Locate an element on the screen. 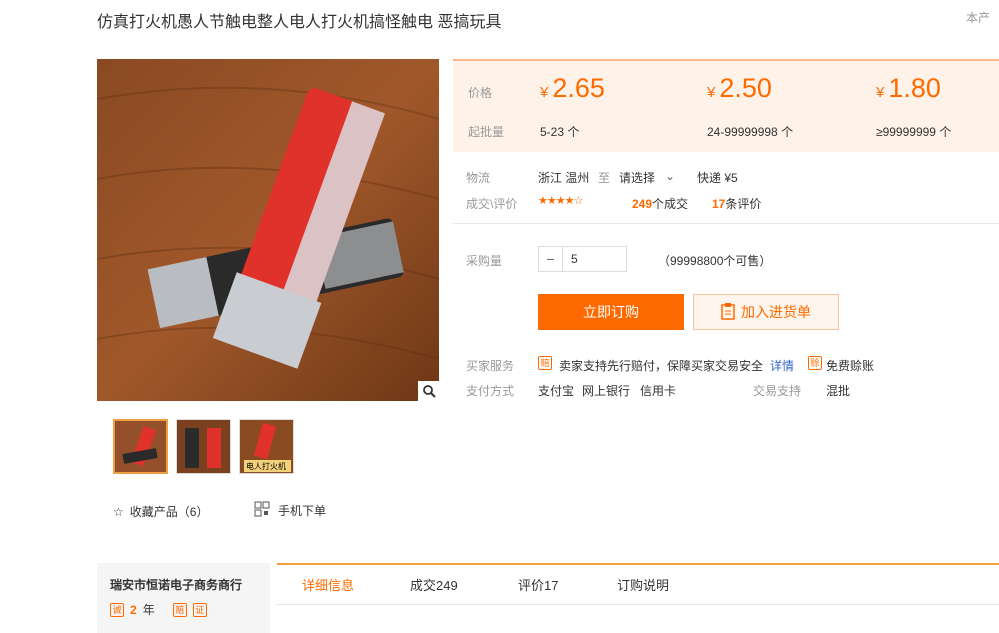  guarantee-badge-icon: 赔 is located at coordinates (179, 609).